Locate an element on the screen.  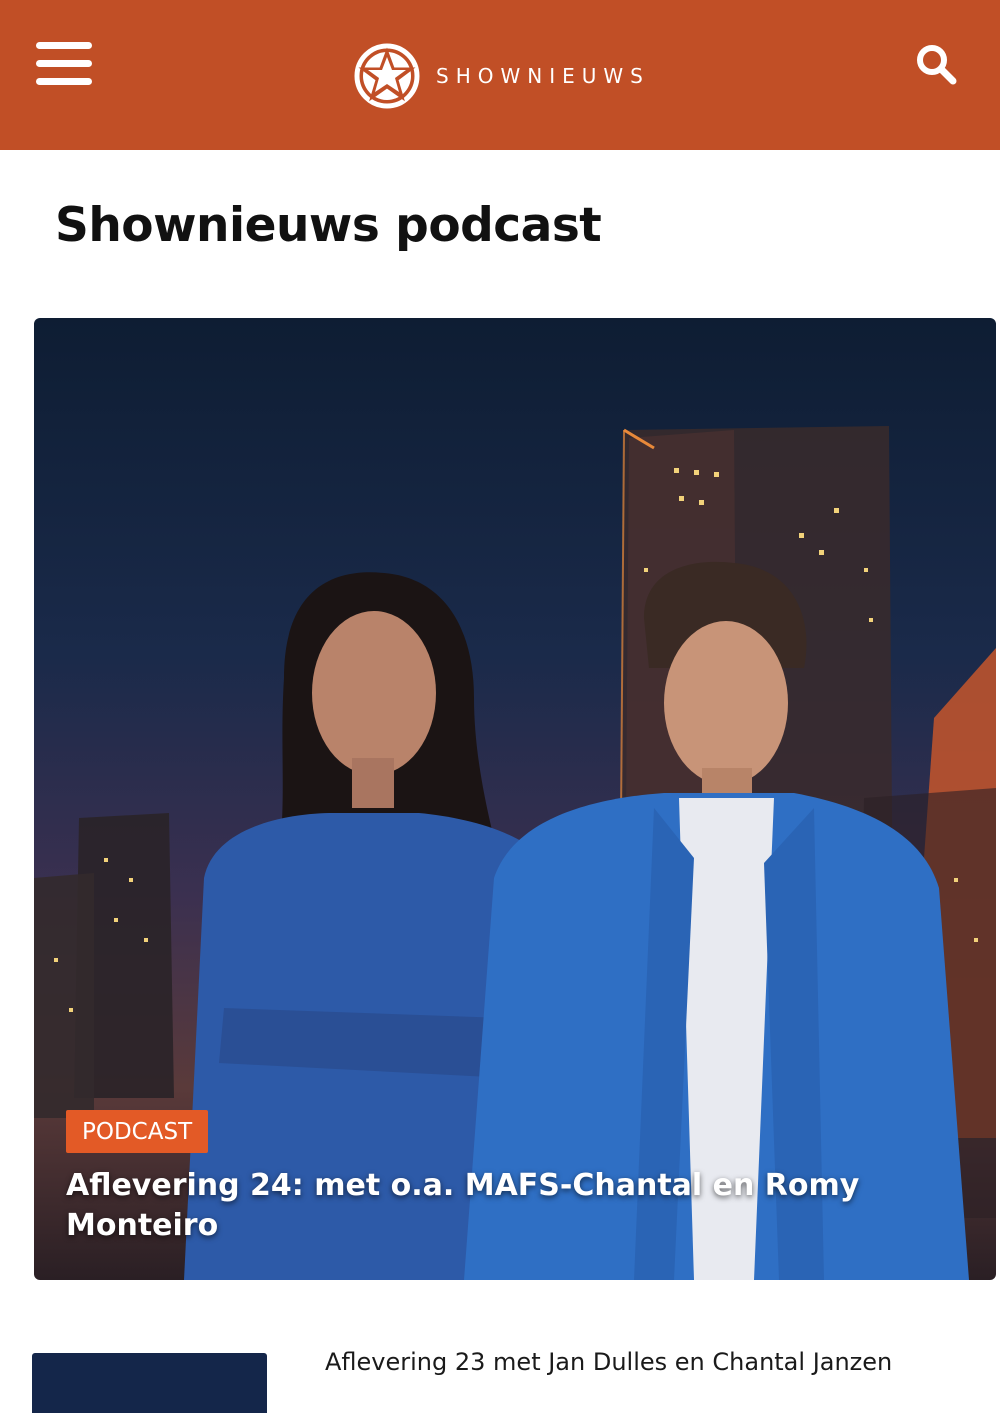
episode-thumbnail is located at coordinates (149, 1383).